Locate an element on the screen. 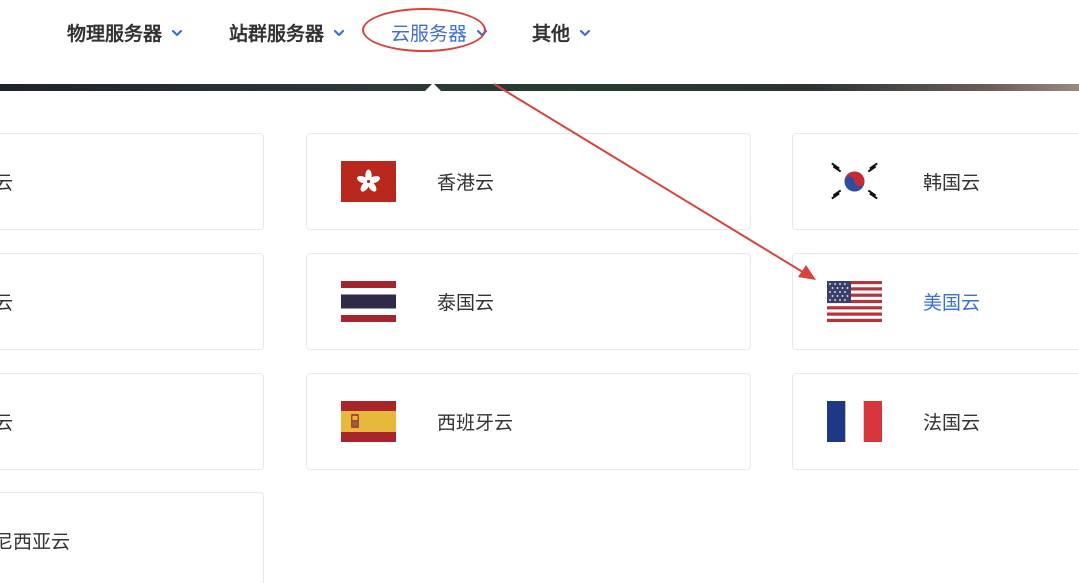  thailand-flag-icon is located at coordinates (368, 301).